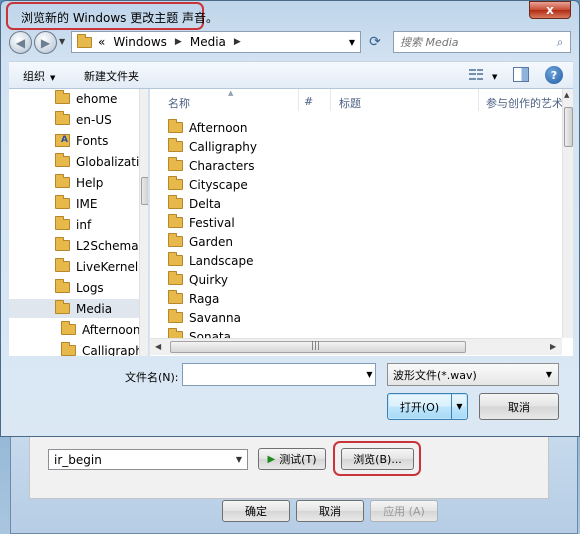 This screenshot has height=534, width=580. I want to click on search-input, so click(472, 42).